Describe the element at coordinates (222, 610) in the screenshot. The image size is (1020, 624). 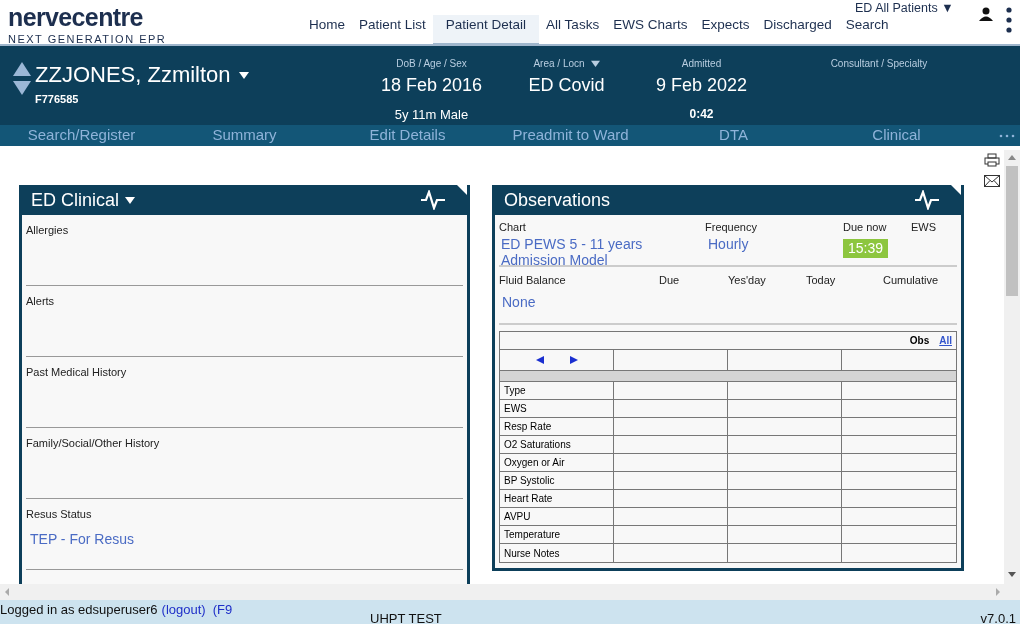
I see `lock-link: (F9` at that location.